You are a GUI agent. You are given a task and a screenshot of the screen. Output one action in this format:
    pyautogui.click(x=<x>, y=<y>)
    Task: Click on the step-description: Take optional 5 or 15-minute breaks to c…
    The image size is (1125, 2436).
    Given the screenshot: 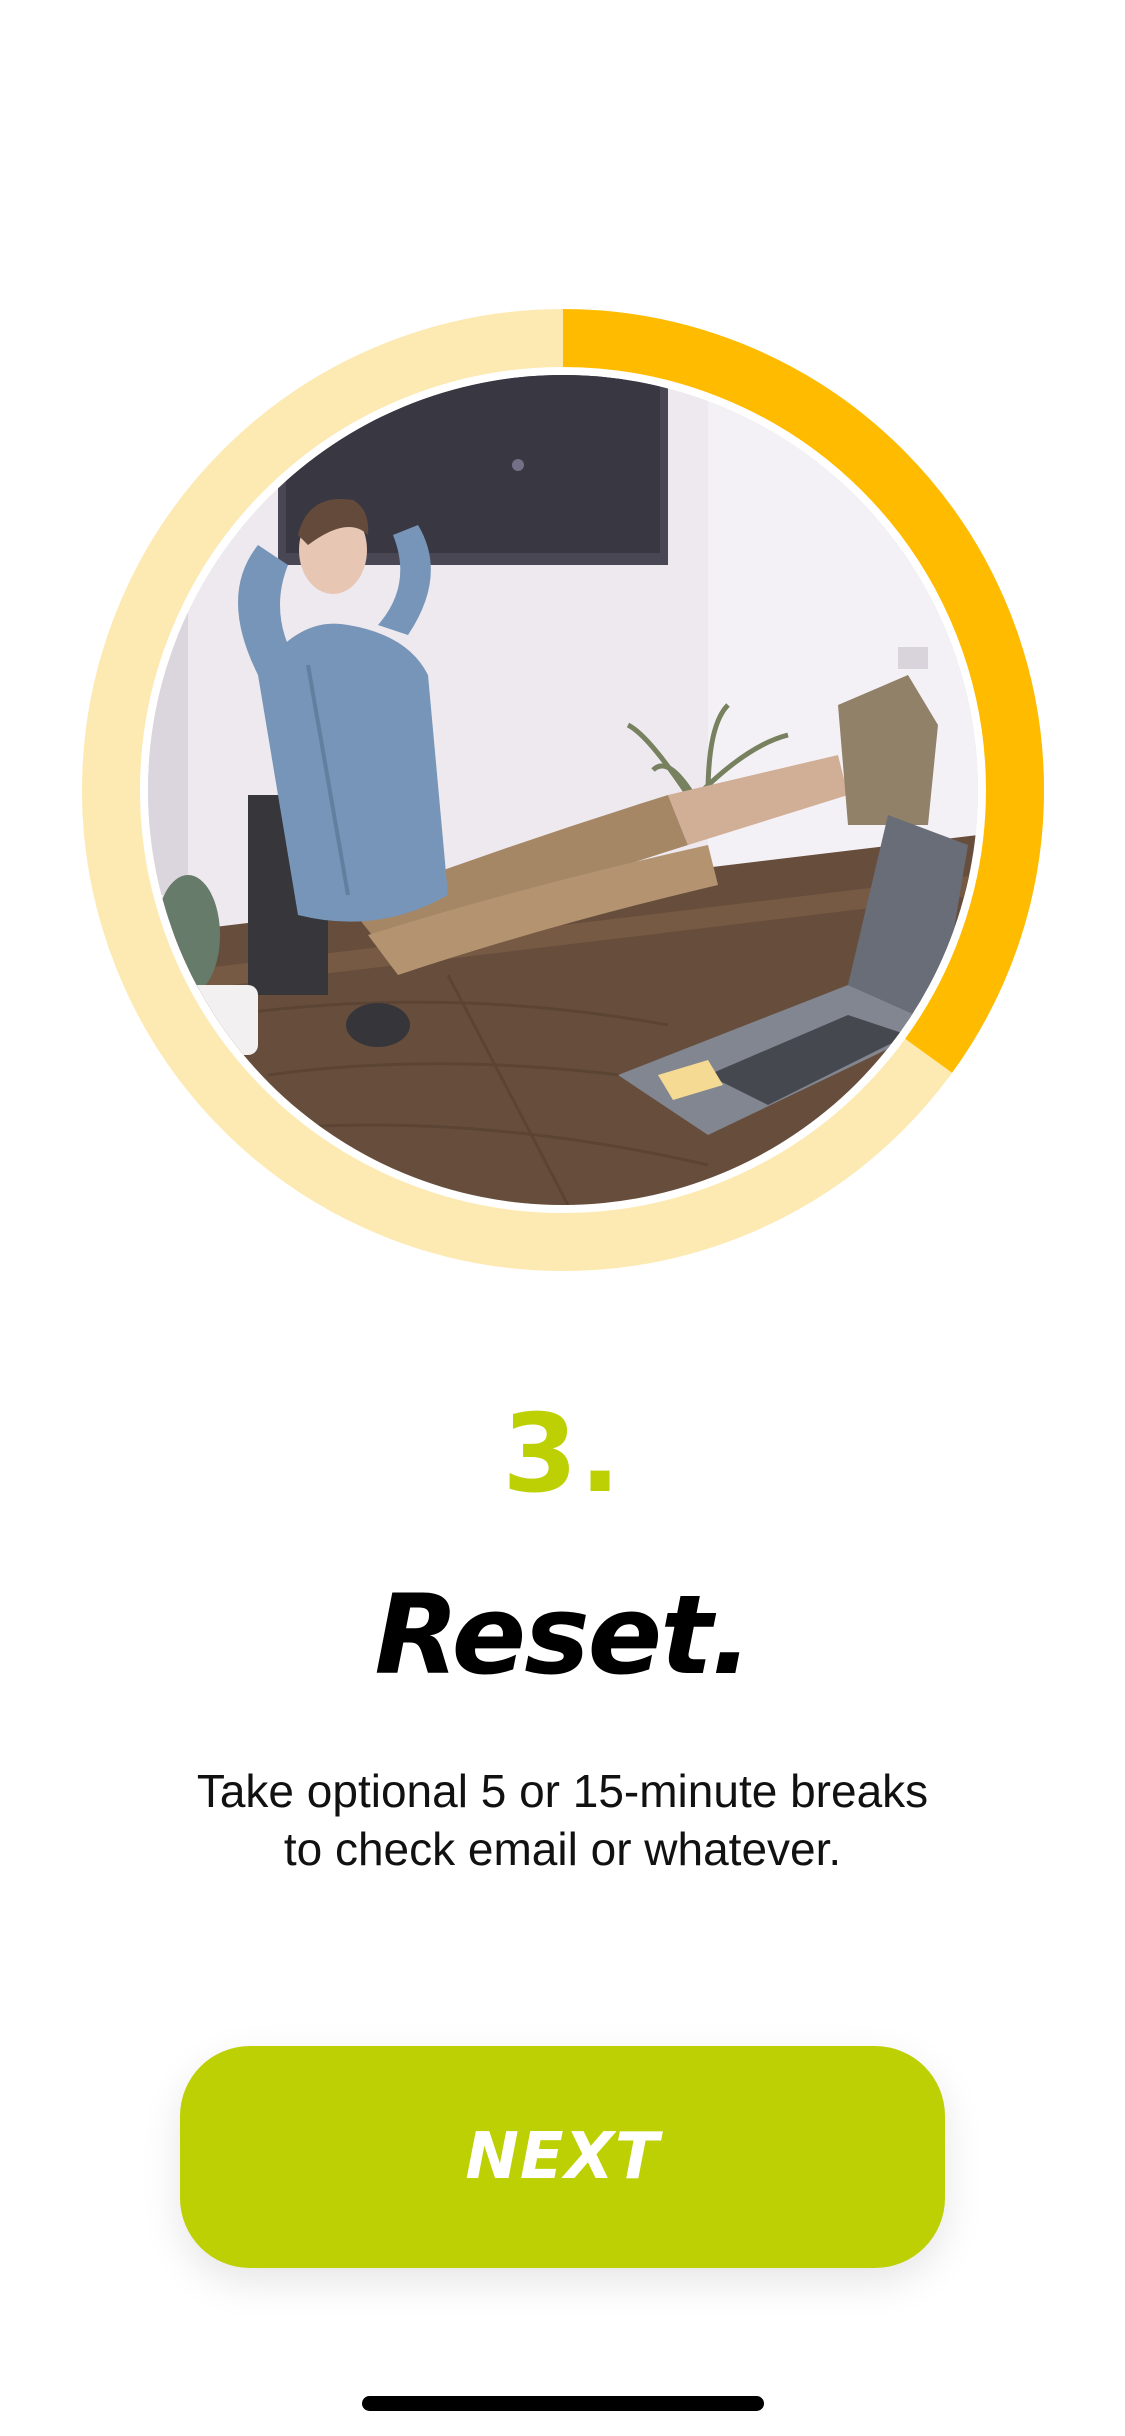 What is the action you would take?
    pyautogui.click(x=562, y=1820)
    